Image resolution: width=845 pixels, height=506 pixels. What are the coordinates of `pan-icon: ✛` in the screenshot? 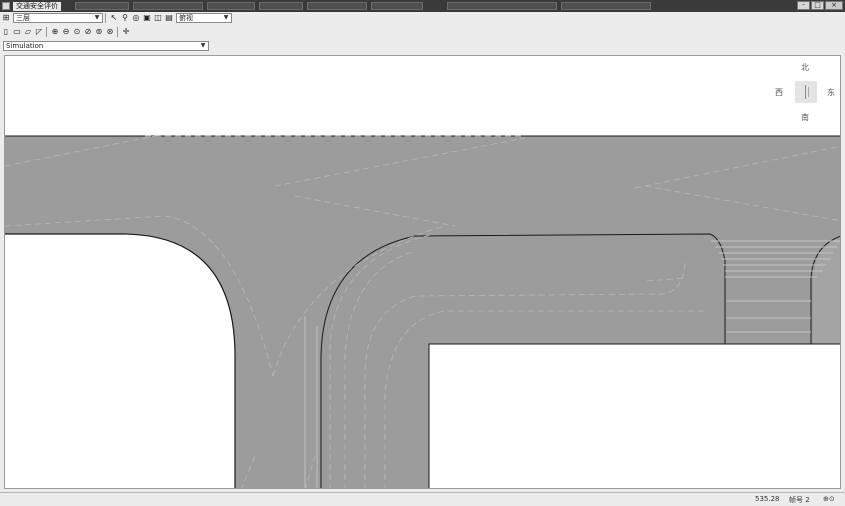 It's located at (126, 32).